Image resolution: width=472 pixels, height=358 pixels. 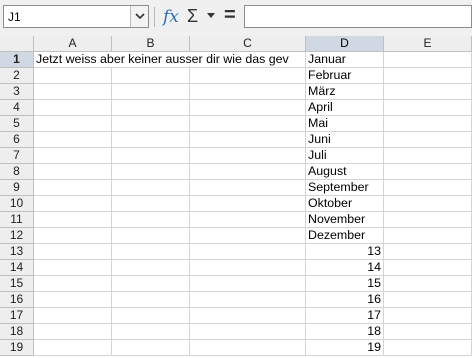 What do you see at coordinates (17, 172) in the screenshot?
I see `row-header-8: 8` at bounding box center [17, 172].